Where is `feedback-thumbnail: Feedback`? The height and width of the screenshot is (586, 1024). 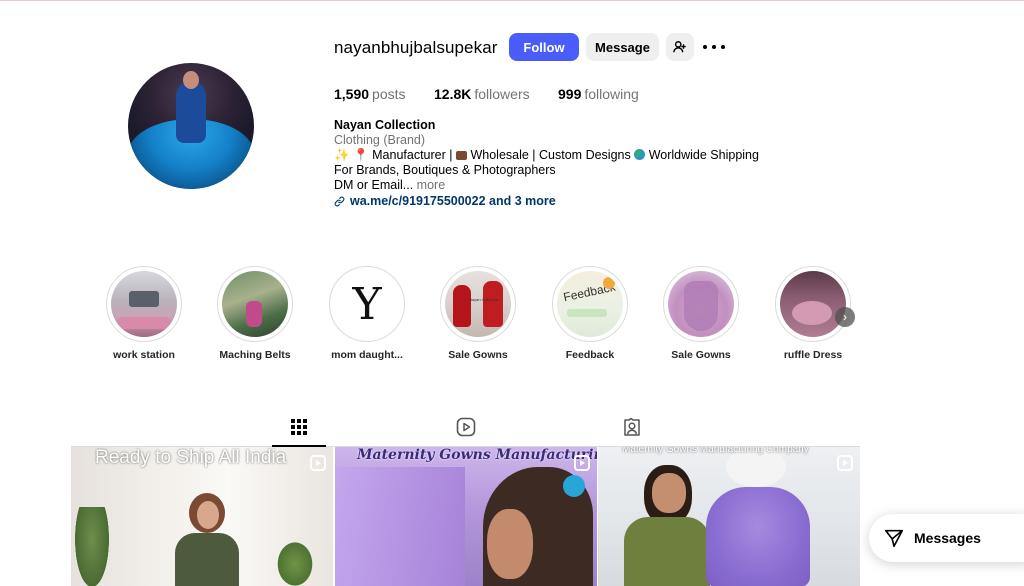
feedback-thumbnail: Feedback is located at coordinates (590, 304).